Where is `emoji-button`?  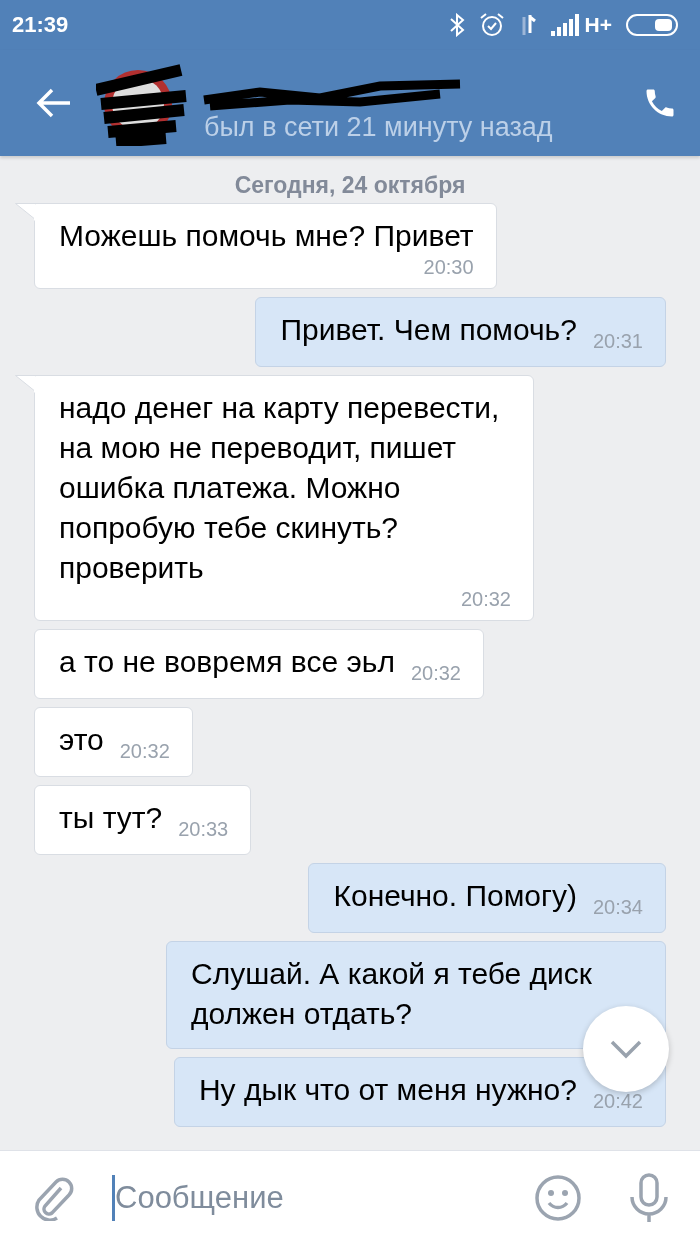
emoji-button is located at coordinates (558, 1197).